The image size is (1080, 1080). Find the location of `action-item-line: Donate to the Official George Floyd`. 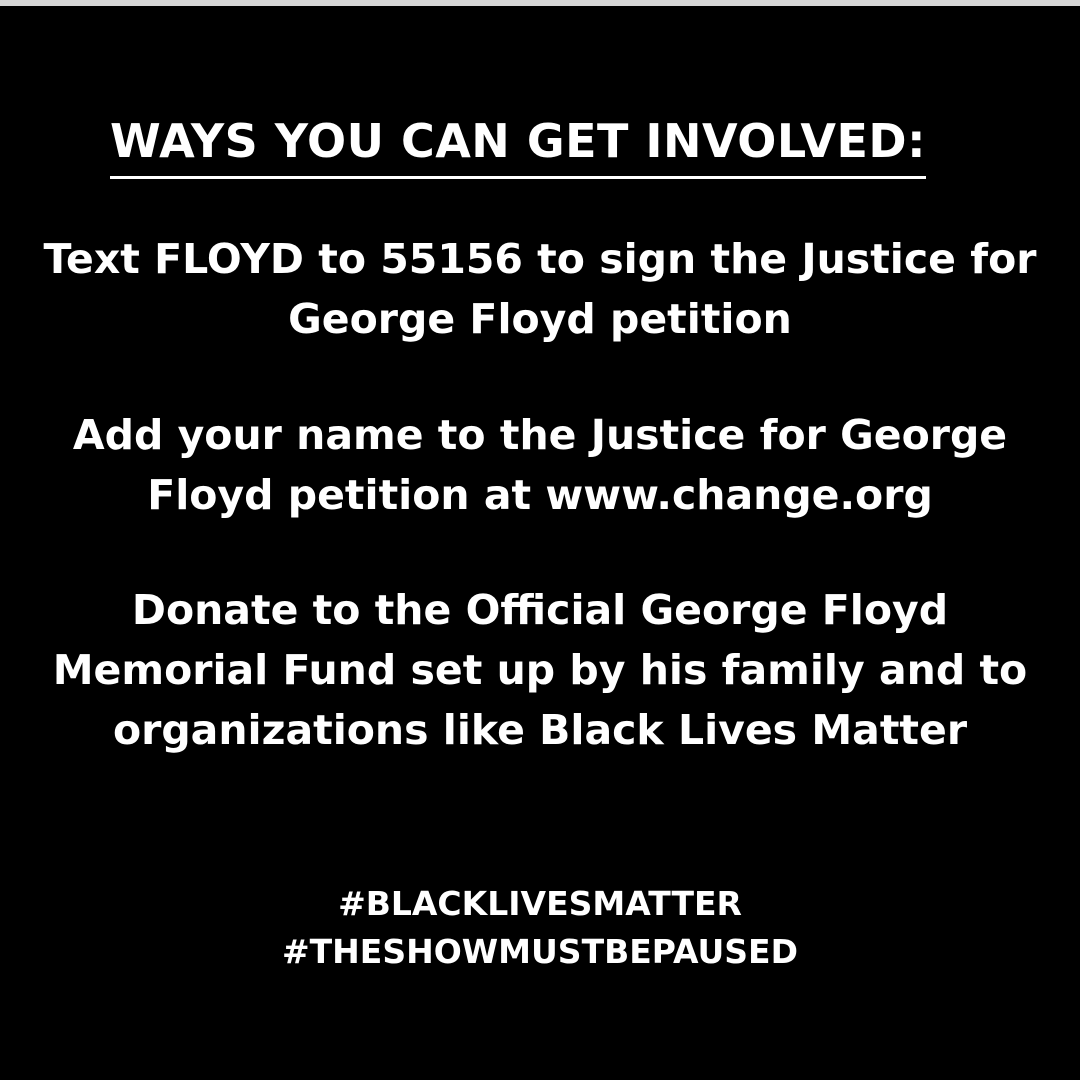

action-item-line: Donate to the Official George Floyd is located at coordinates (540, 610).